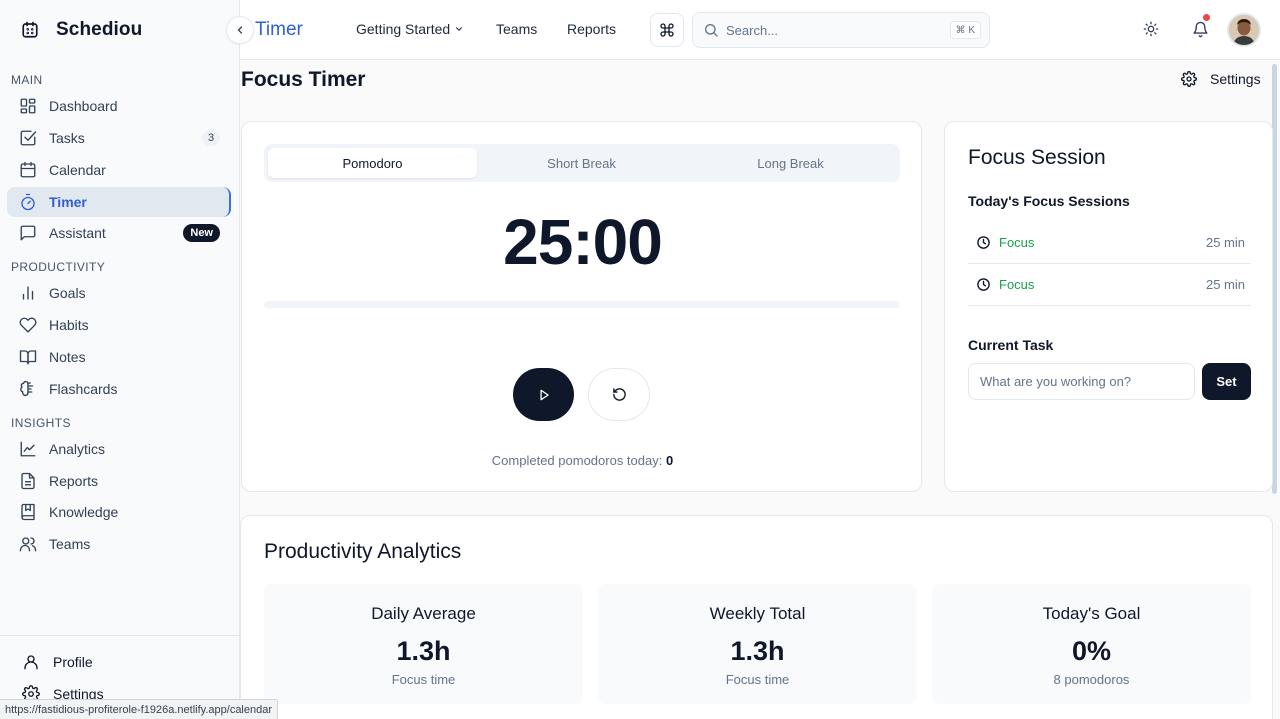  Describe the element at coordinates (28, 449) in the screenshot. I see `line-chart-icon` at that location.